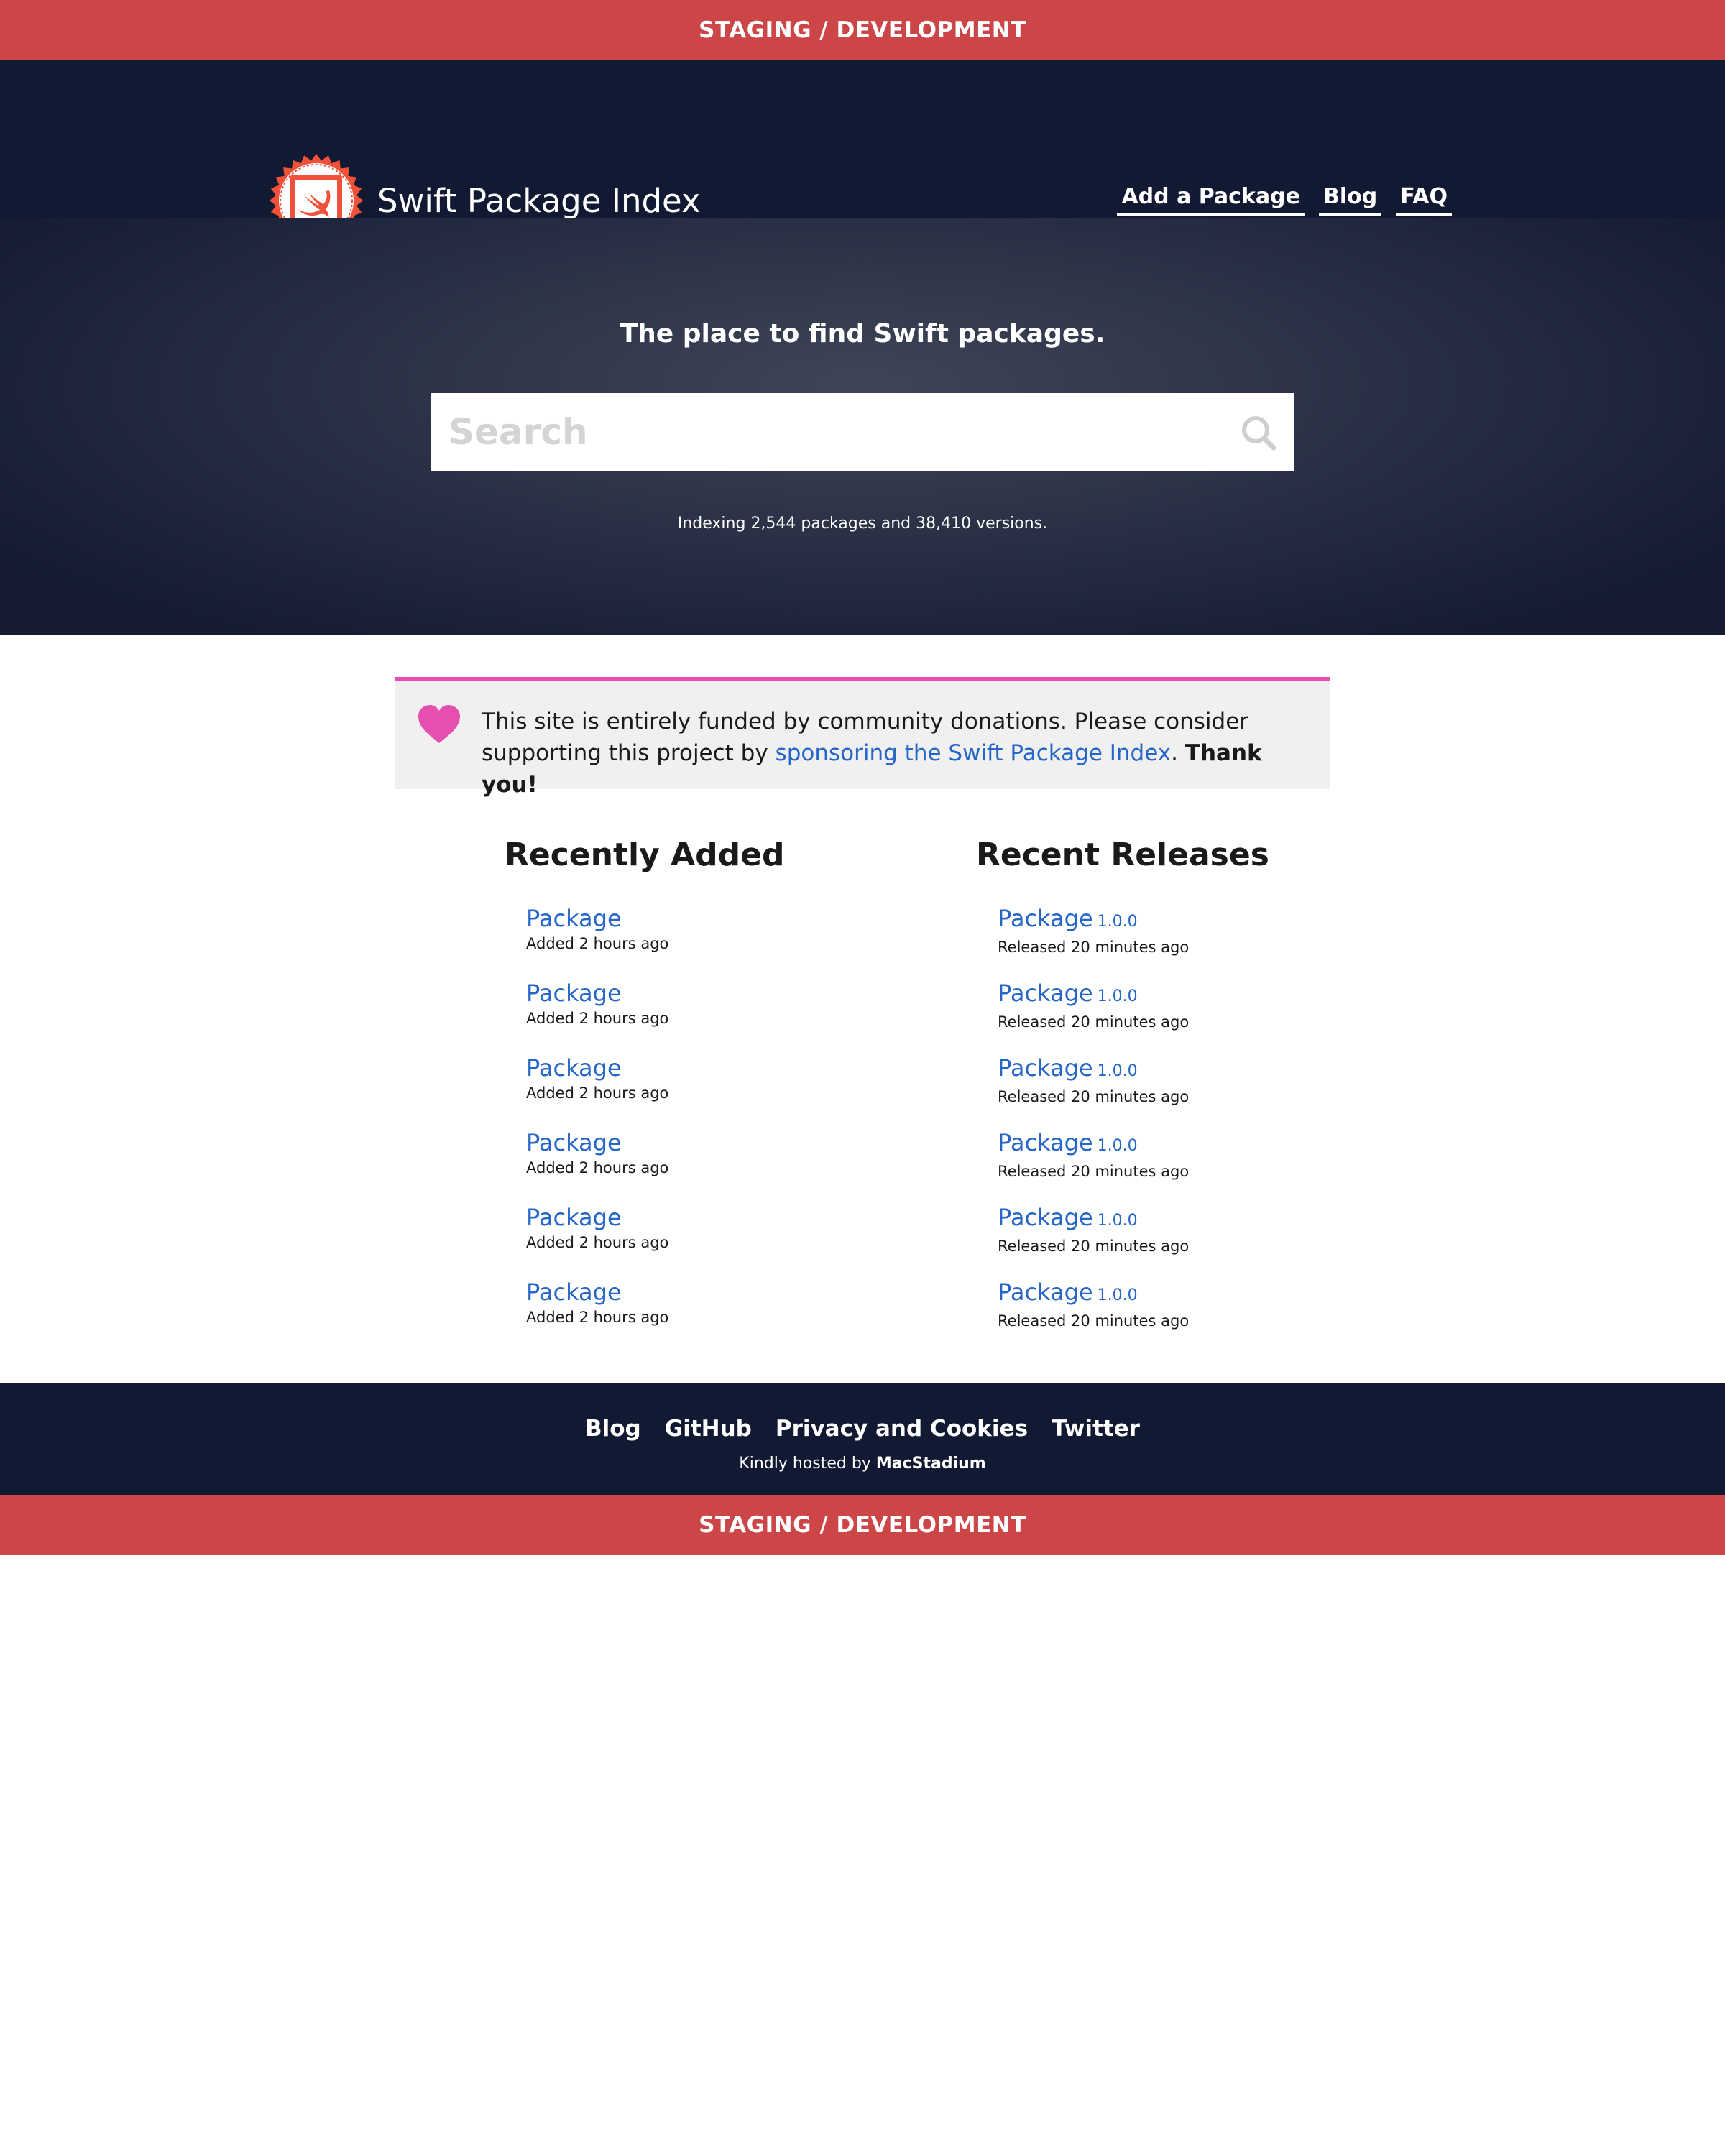  What do you see at coordinates (439, 724) in the screenshot?
I see `heart-icon` at bounding box center [439, 724].